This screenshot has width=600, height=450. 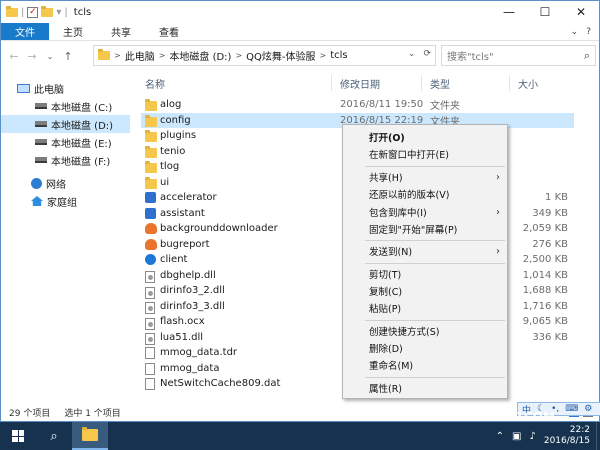 I want to click on nav-item-drive-c: 本地磁盘 (C:), so click(x=65, y=106).